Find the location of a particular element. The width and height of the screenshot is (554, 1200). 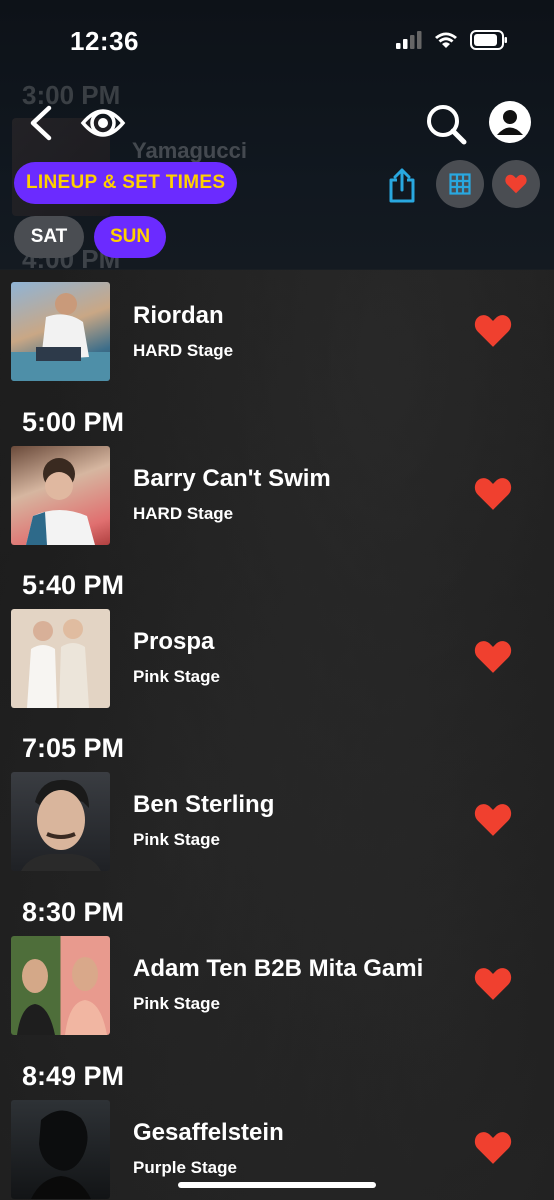

status-icons is located at coordinates (452, 40).